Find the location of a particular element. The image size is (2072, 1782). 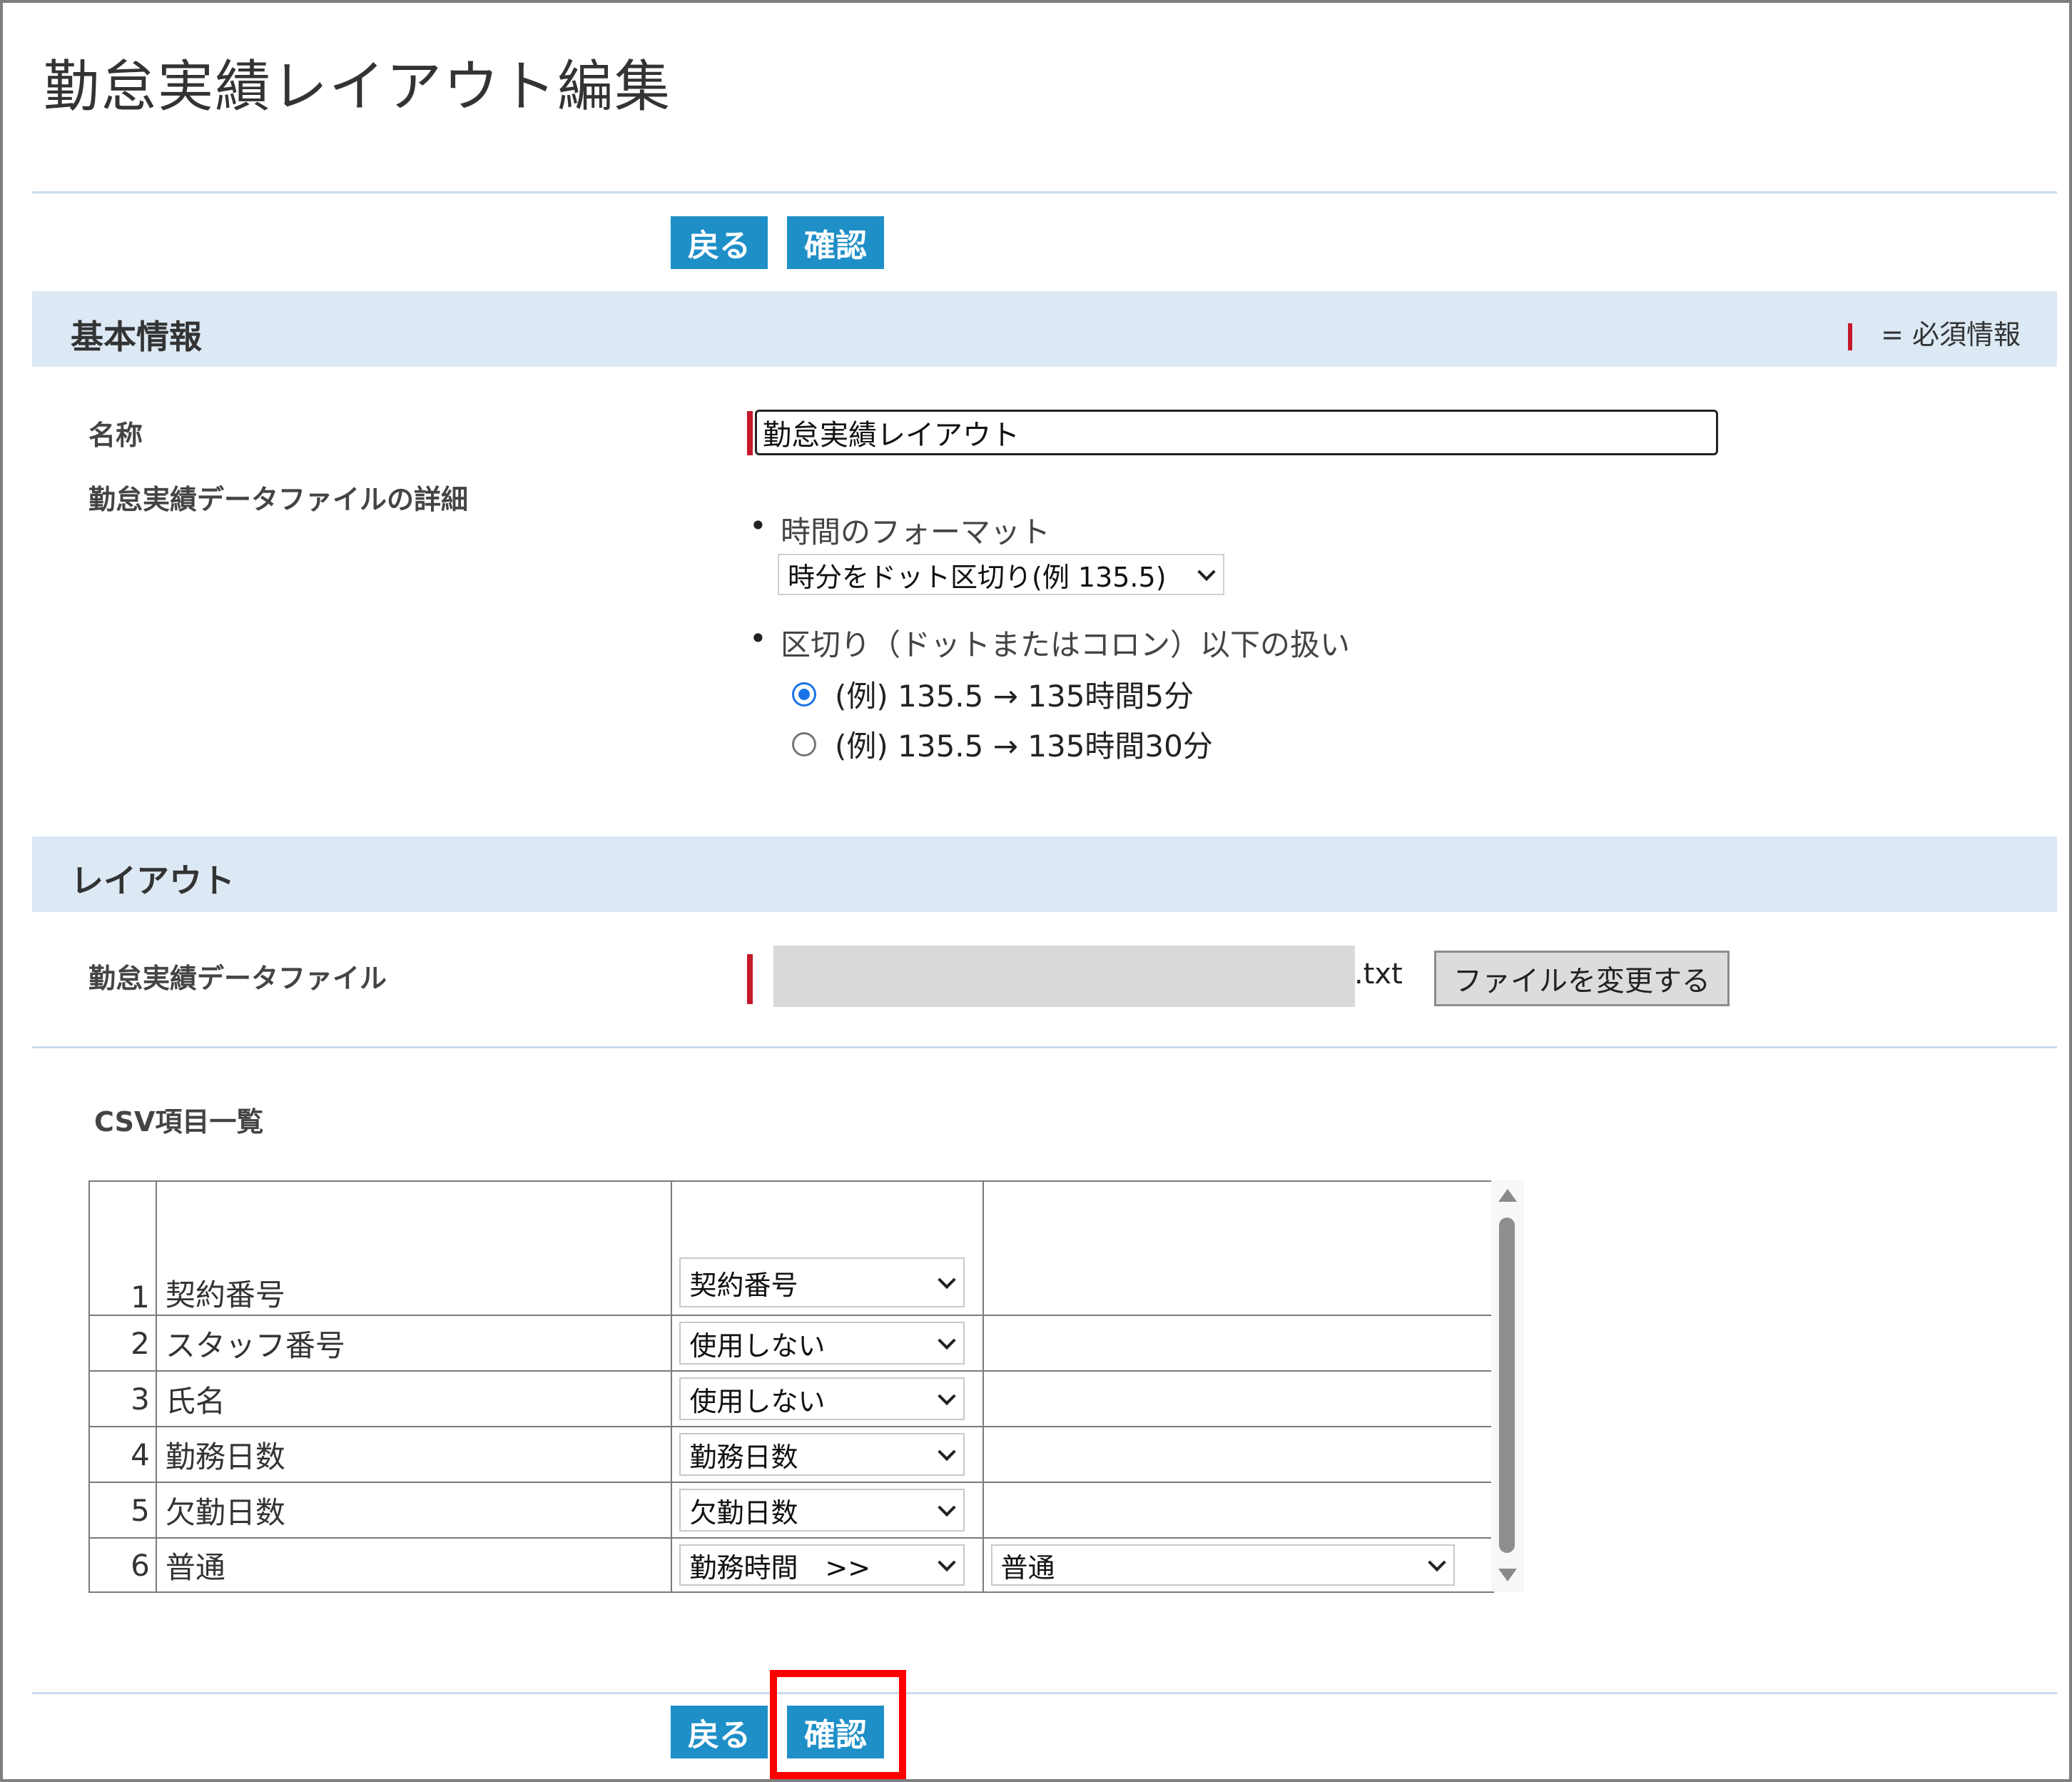

sub-cell: 普通 is located at coordinates (1238, 1565).